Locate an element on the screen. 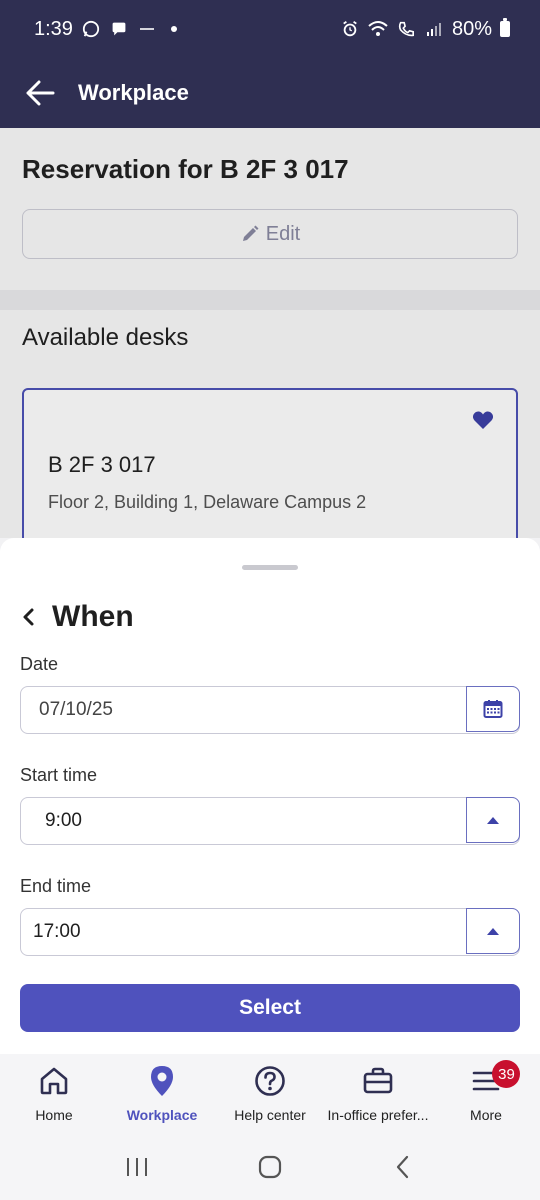  date-input is located at coordinates (243, 710).